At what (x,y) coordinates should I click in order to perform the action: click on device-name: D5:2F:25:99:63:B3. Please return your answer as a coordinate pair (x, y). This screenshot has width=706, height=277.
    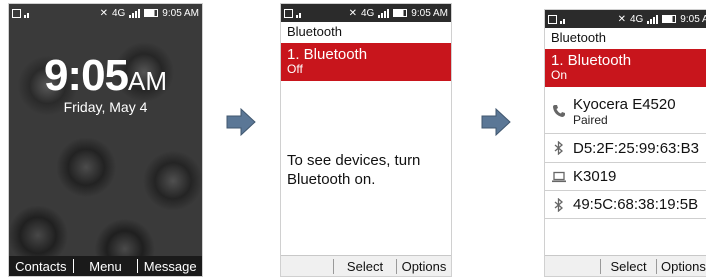
    Looking at the image, I should click on (636, 148).